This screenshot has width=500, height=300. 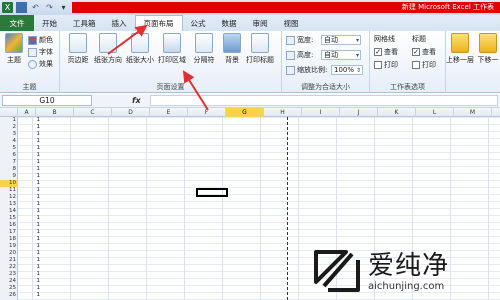 What do you see at coordinates (9, 295) in the screenshot?
I see `row-header-26: 26` at bounding box center [9, 295].